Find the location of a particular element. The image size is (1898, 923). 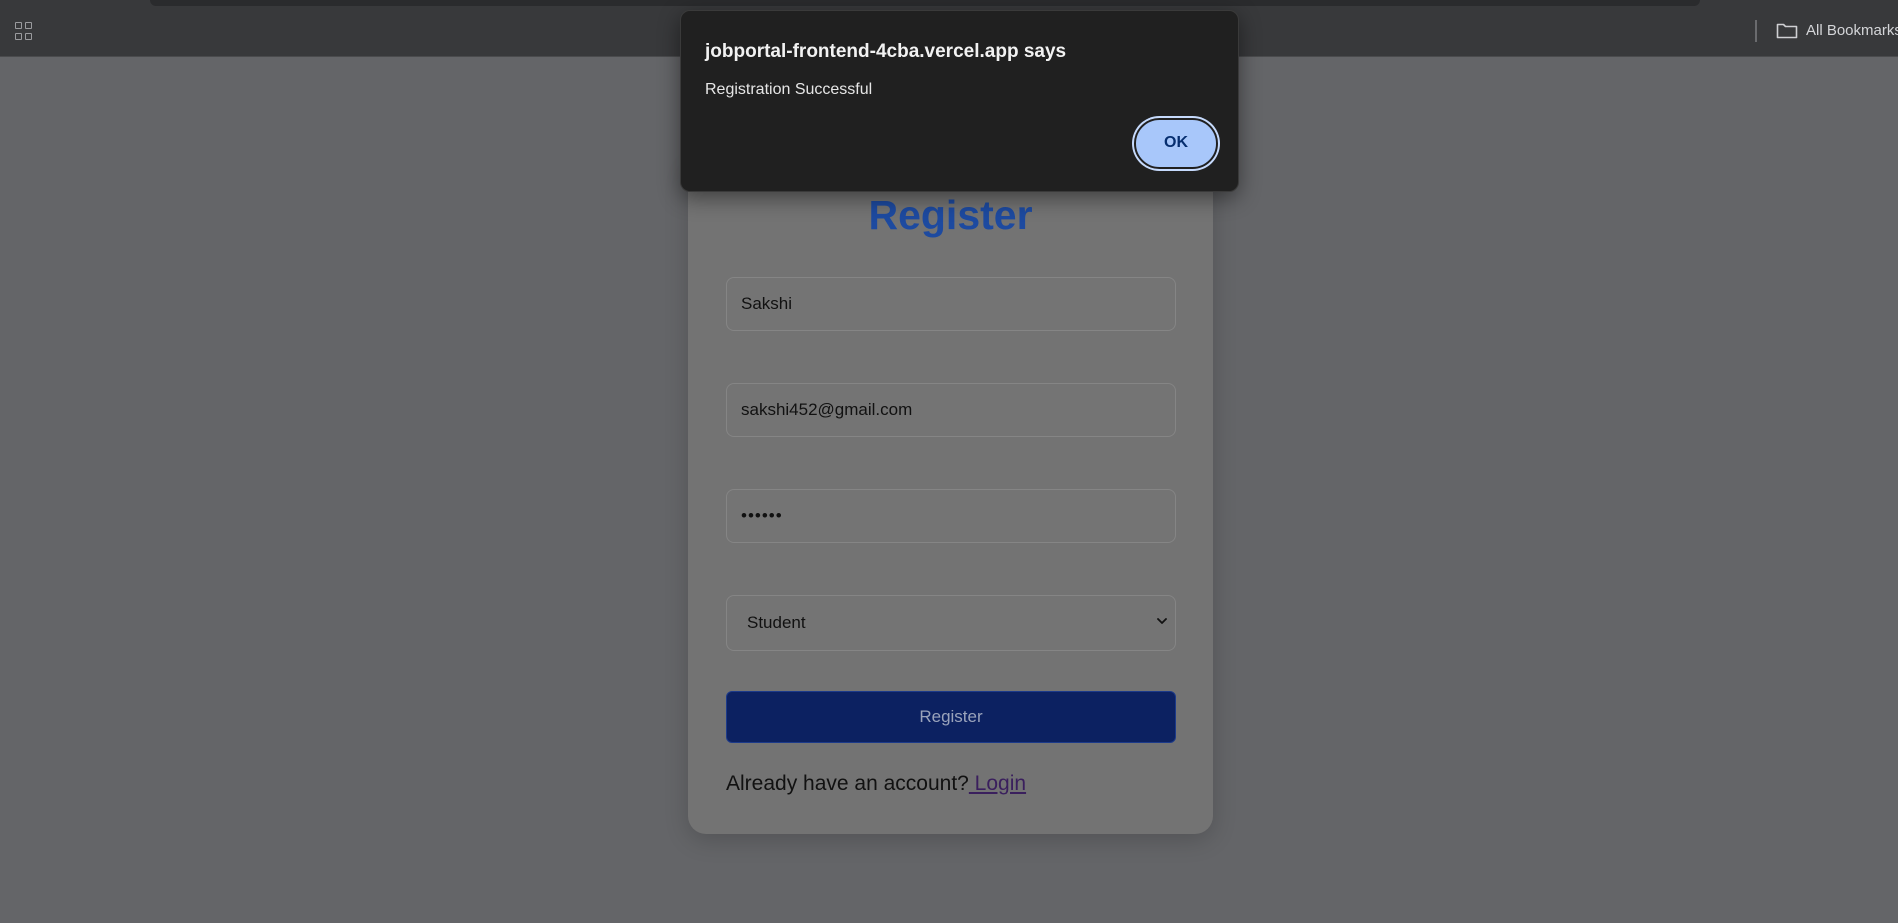

role-select: Student is located at coordinates (951, 623).